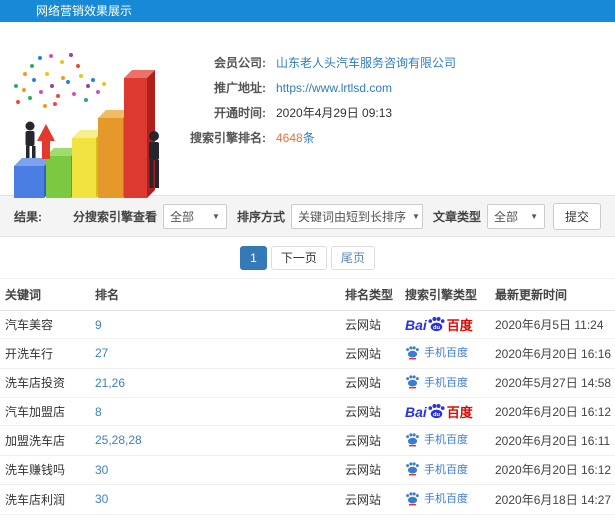 Image resolution: width=615 pixels, height=520 pixels. I want to click on table-row: 开洗车行 27 云网站 手机百度 2020年6月20日 16:16, so click(307, 353).